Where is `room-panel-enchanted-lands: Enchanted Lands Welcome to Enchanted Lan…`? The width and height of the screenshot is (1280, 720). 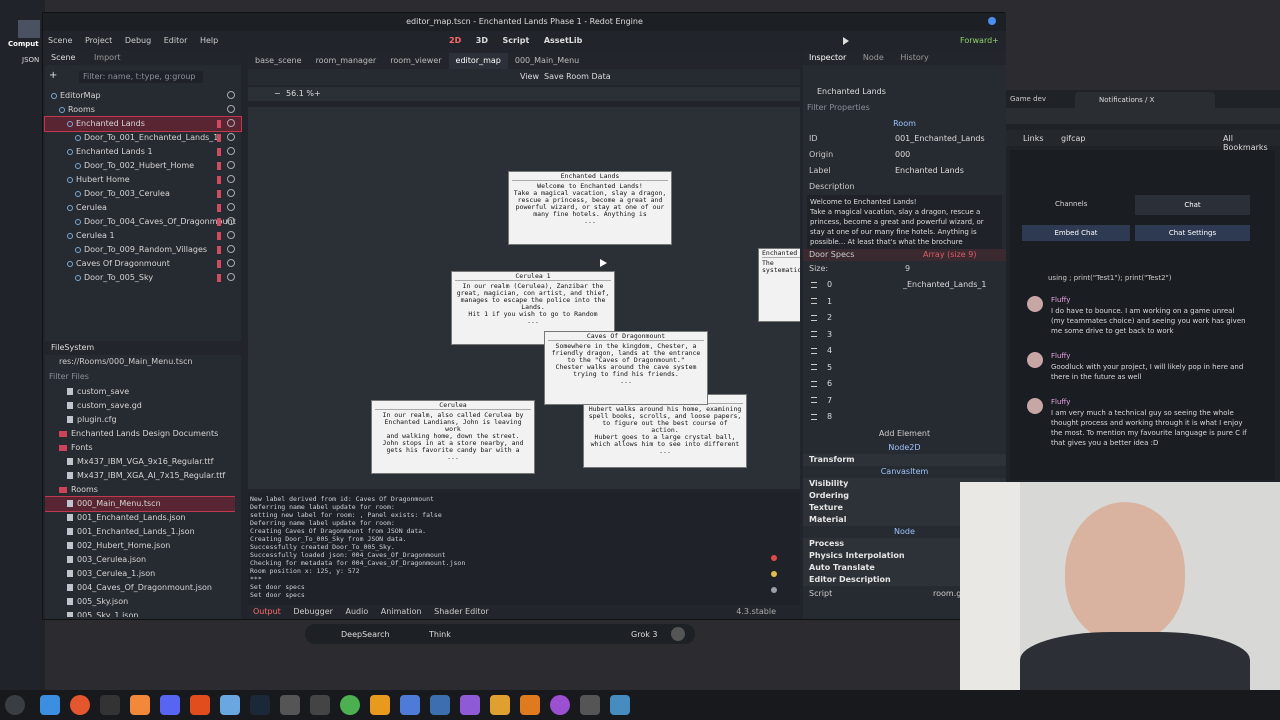
room-panel-enchanted-lands: Enchanted Lands Welcome to Enchanted Lan… is located at coordinates (590, 208).